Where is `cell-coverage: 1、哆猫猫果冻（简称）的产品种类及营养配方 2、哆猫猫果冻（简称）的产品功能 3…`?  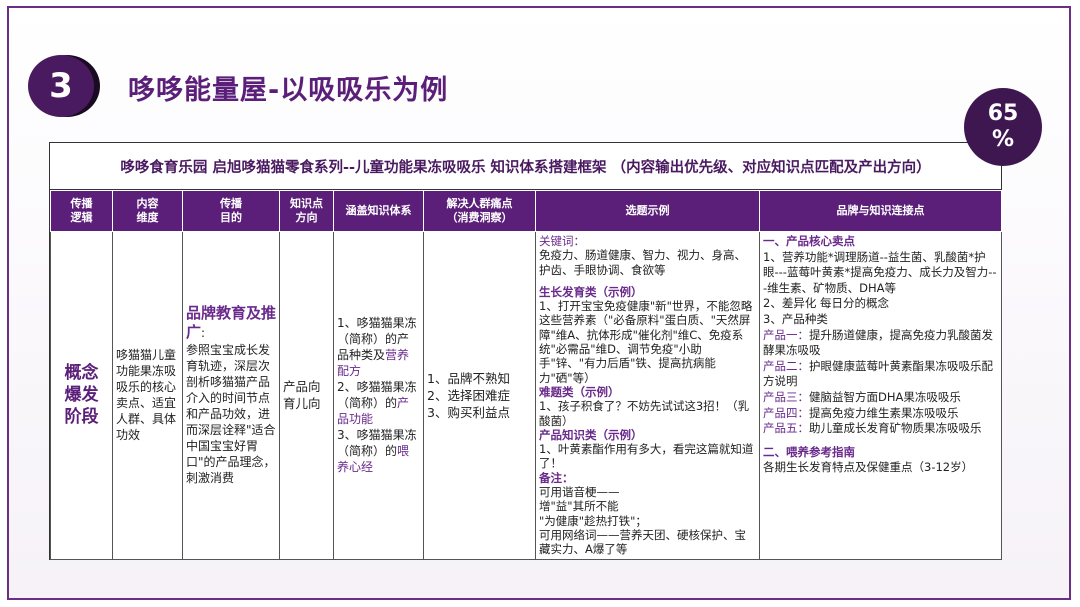 cell-coverage: 1、哆猫猫果冻（简称）的产品种类及营养配方 2、哆猫猫果冻（简称）的产品功能 3… is located at coordinates (378, 395).